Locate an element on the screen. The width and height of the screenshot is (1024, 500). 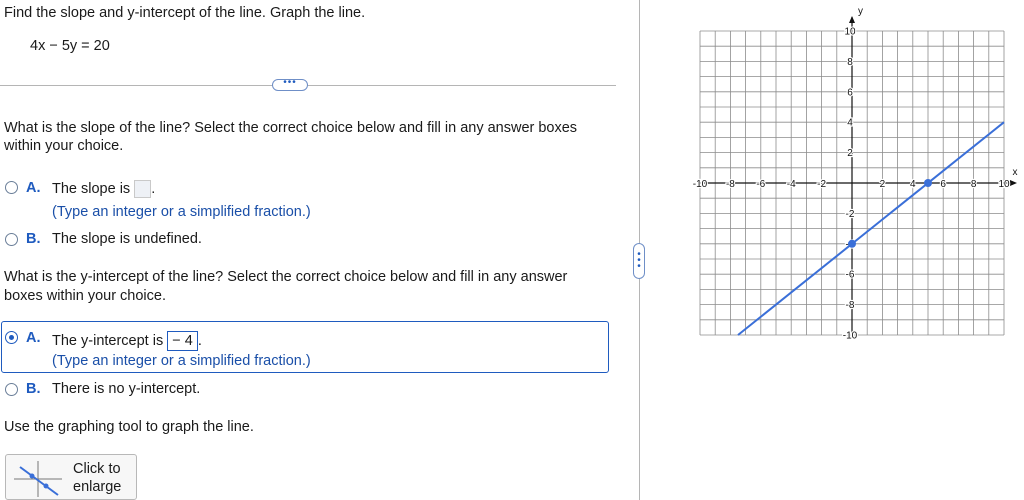
slope-option-a: The slope is . is located at coordinates (103, 189).